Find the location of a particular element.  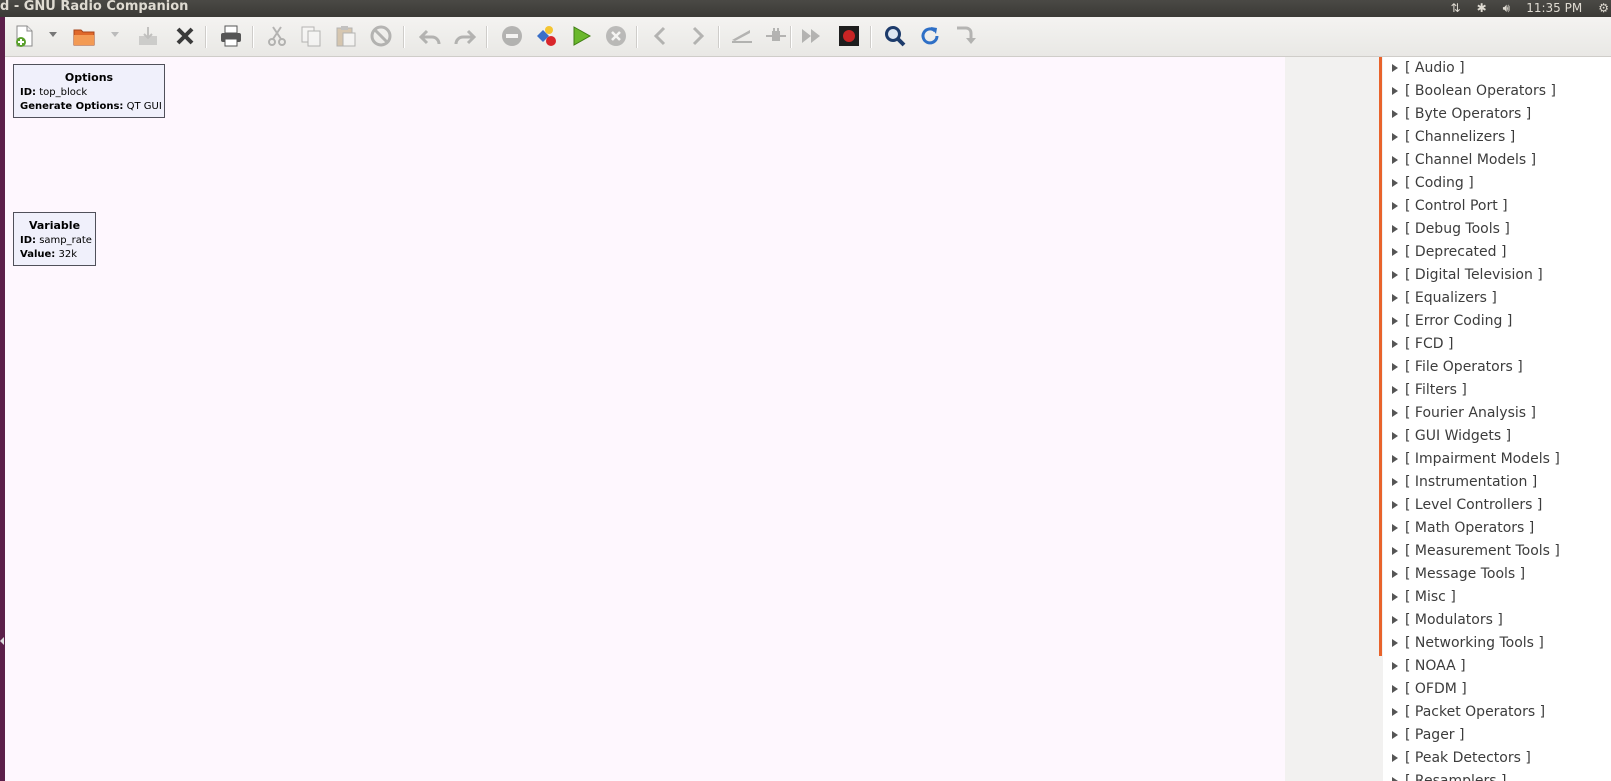

open-folder-icon is located at coordinates (84, 36).